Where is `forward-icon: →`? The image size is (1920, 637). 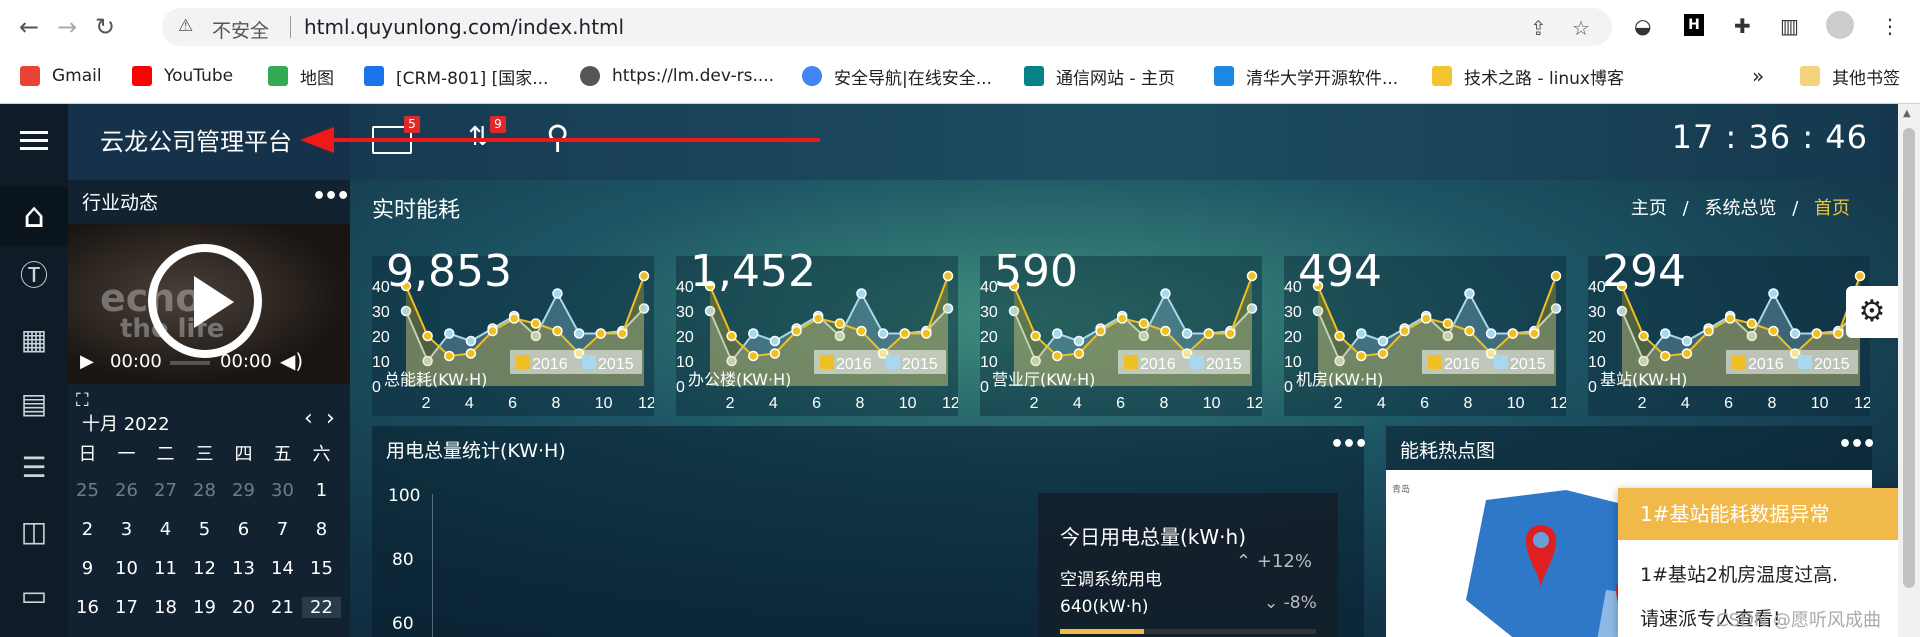
forward-icon: → is located at coordinates (67, 27).